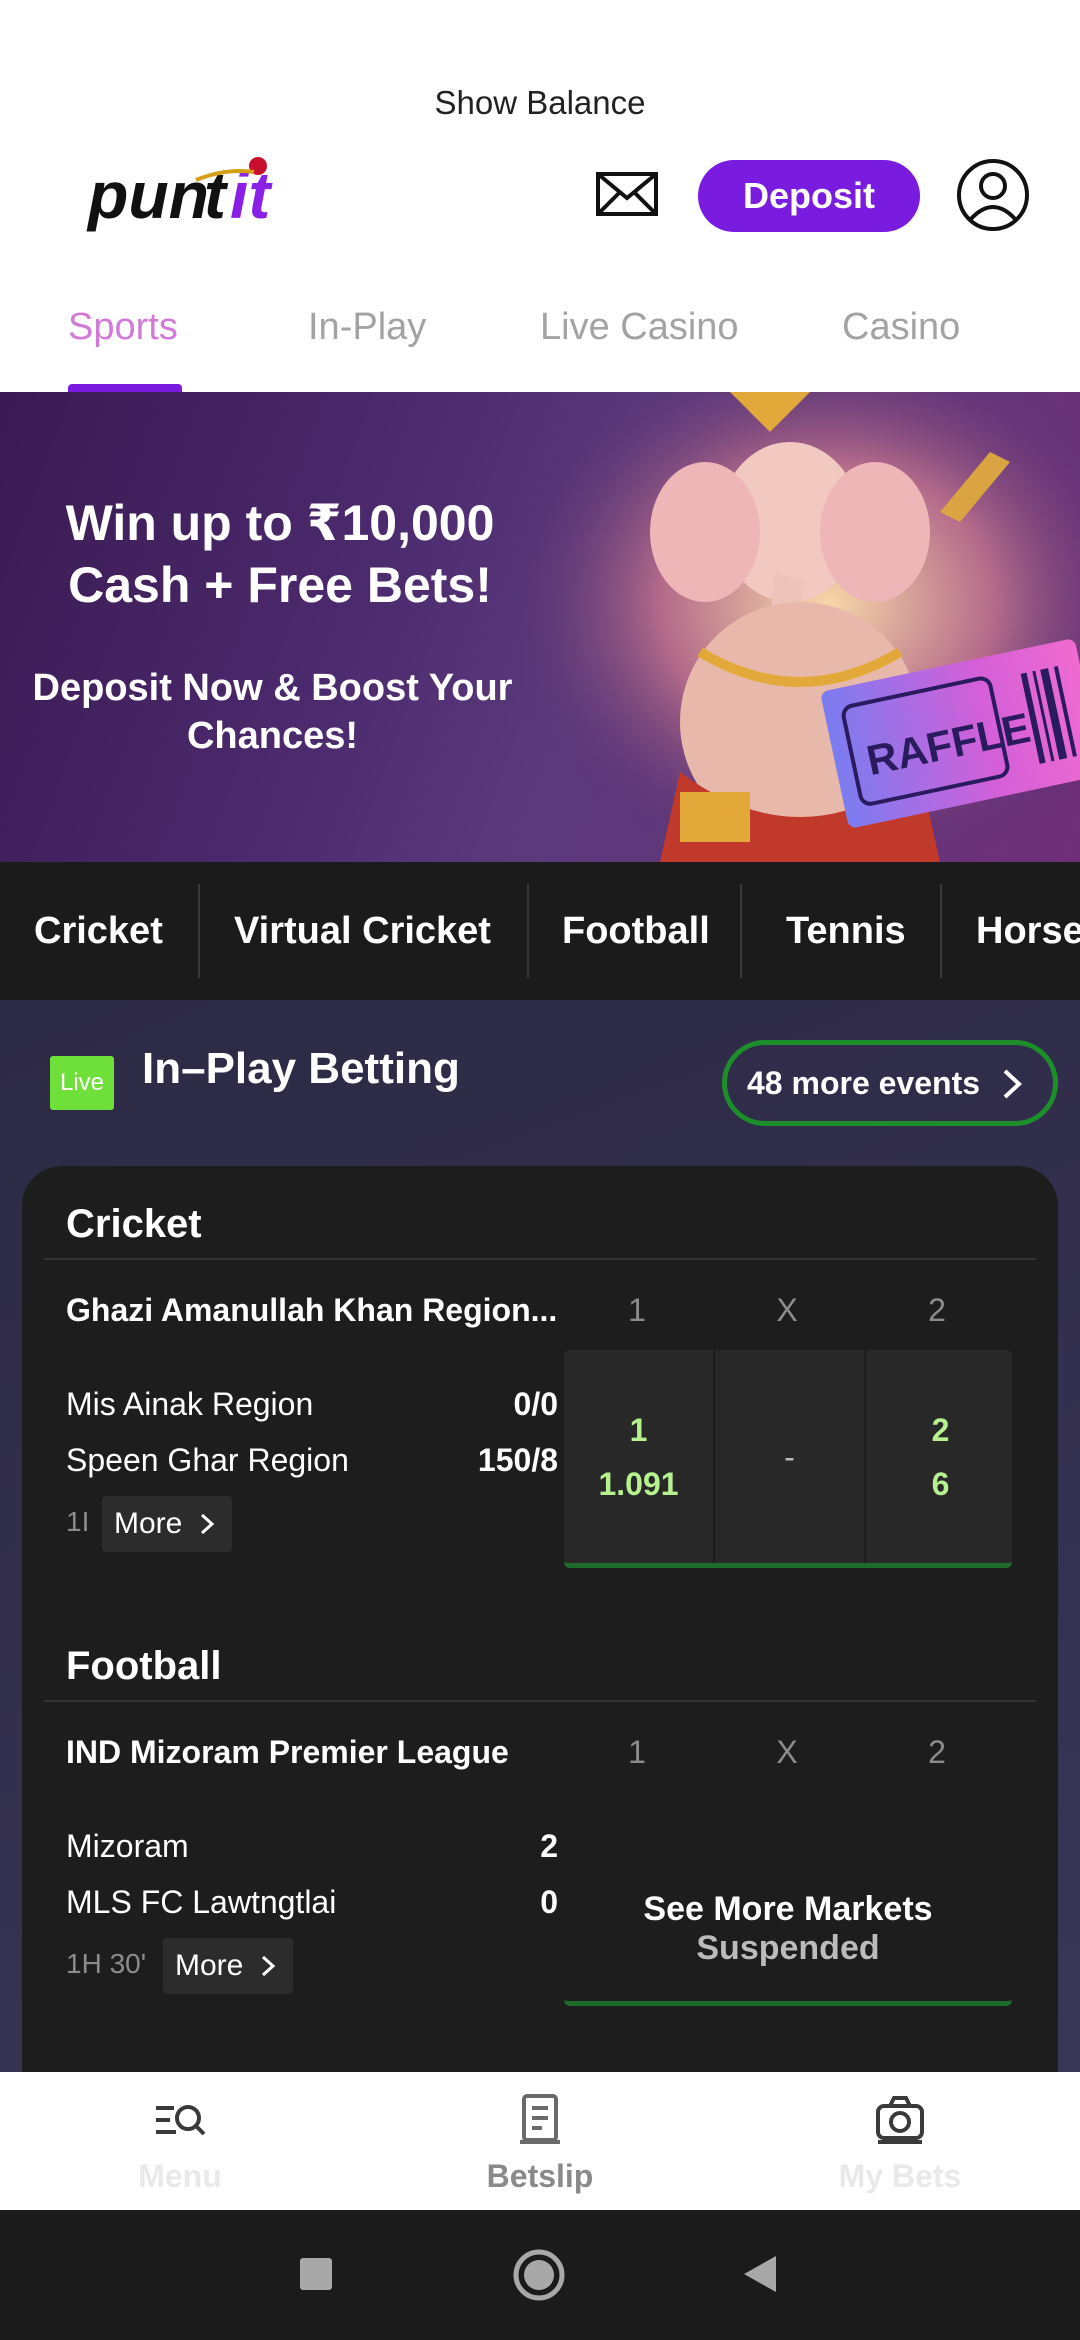  I want to click on banner-headline: Win up to ₹10,000 Cash + Free Bets!, so click(280, 554).